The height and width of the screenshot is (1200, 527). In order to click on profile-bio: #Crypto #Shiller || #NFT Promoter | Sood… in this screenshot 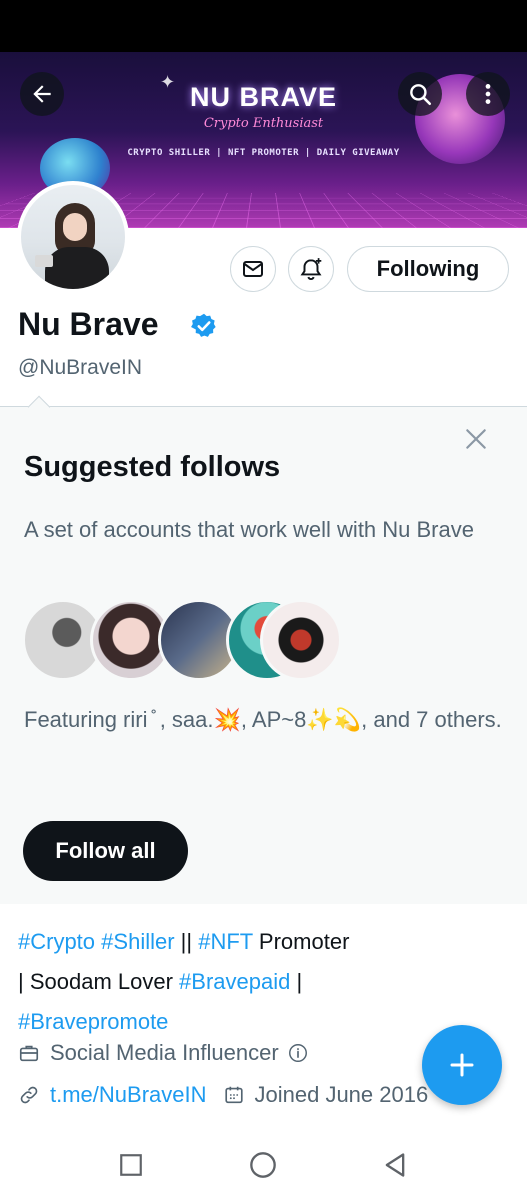, I will do `click(228, 982)`.